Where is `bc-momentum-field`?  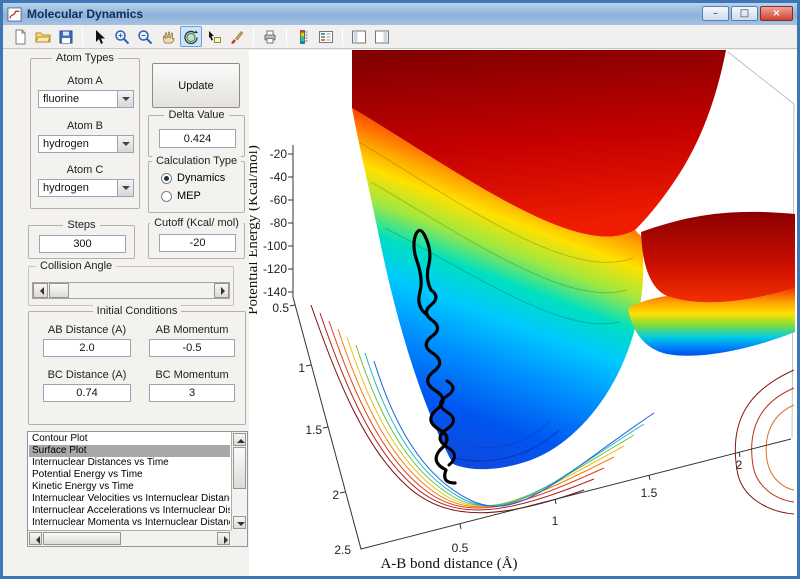 bc-momentum-field is located at coordinates (192, 393).